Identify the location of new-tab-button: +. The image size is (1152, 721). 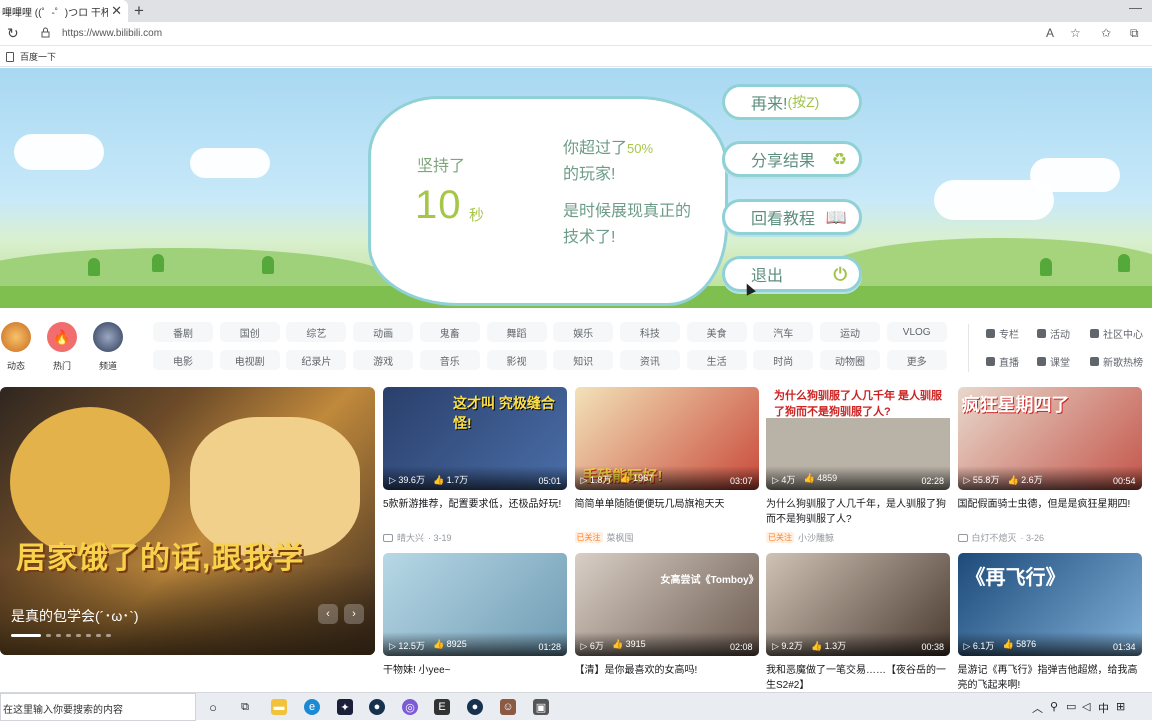
(139, 11).